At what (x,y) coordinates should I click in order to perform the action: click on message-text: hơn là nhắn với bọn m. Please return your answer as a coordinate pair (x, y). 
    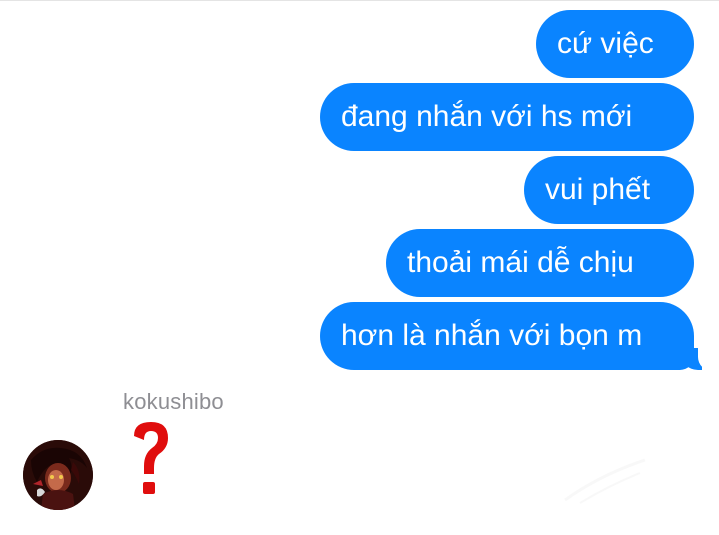
    Looking at the image, I should click on (492, 335).